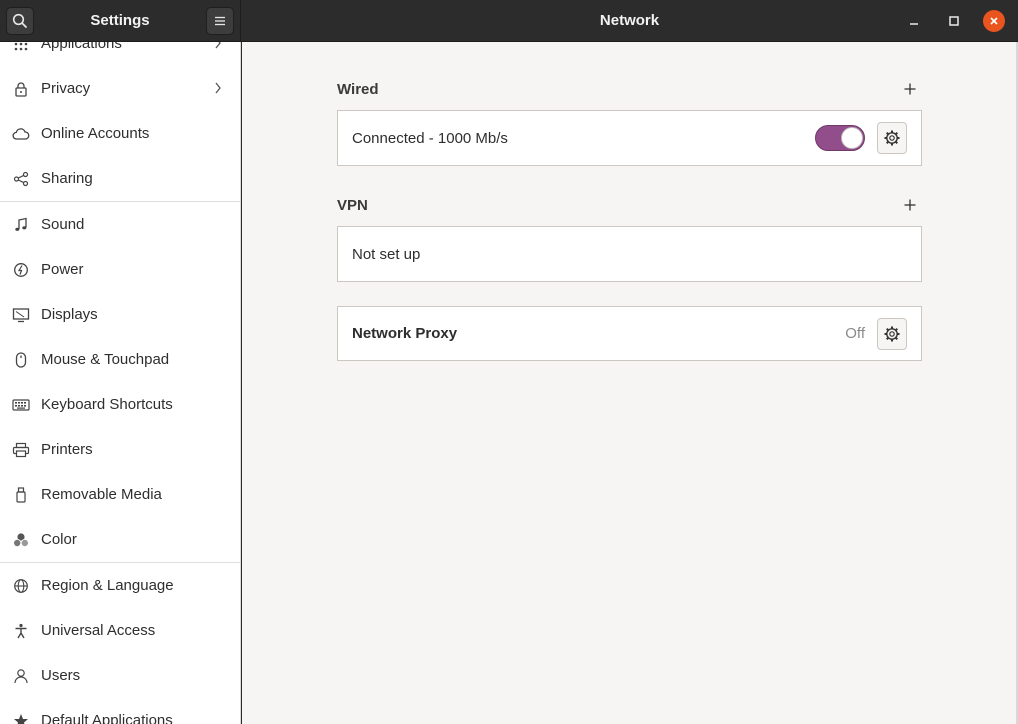 This screenshot has height=724, width=1018. What do you see at coordinates (21, 540) in the screenshot?
I see `color-icon` at bounding box center [21, 540].